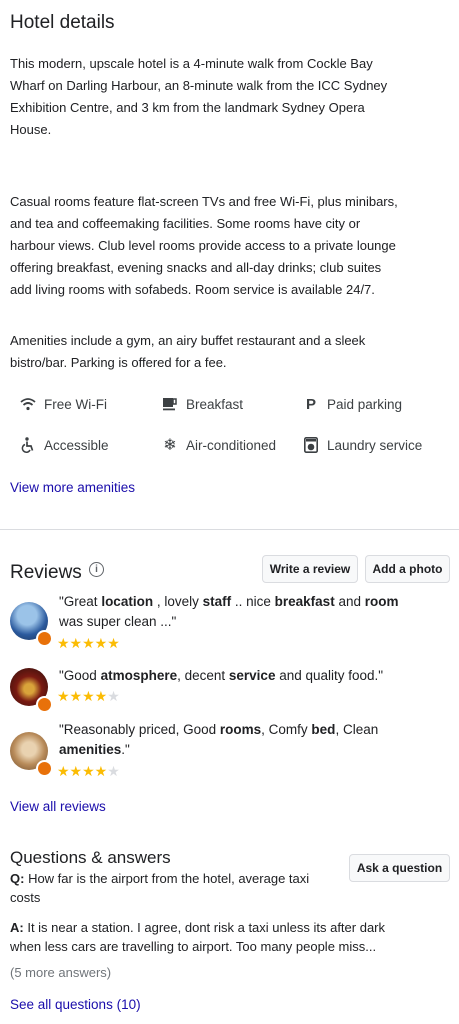  What do you see at coordinates (75, 404) in the screenshot?
I see `amenity-label: Free Wi-Fi` at bounding box center [75, 404].